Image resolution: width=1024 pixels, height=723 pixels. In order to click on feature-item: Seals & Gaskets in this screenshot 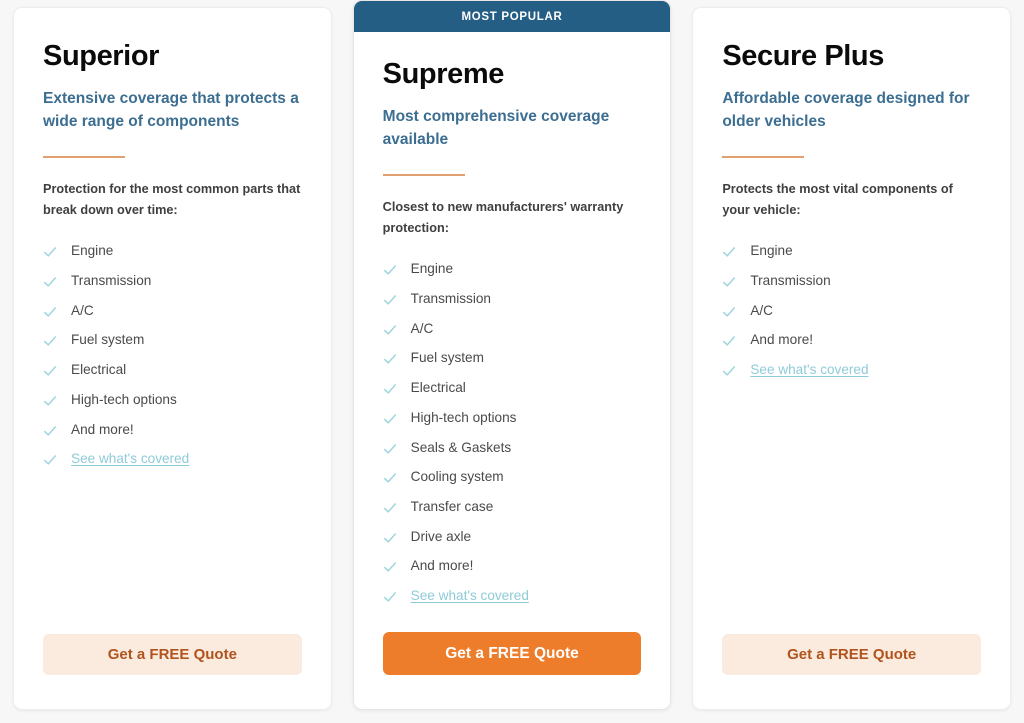, I will do `click(512, 454)`.